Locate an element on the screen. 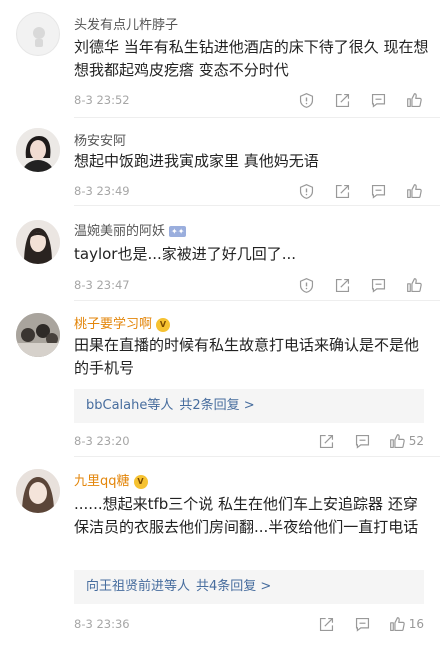 This screenshot has height=645, width=440. comment-text: 想起中饭跑进我寅成家里 真他妈无语 is located at coordinates (196, 161).